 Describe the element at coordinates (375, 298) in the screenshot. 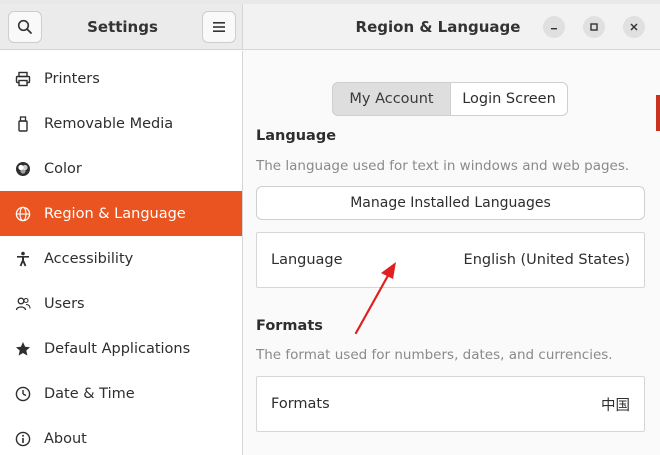

I see `annotation-arrow` at that location.